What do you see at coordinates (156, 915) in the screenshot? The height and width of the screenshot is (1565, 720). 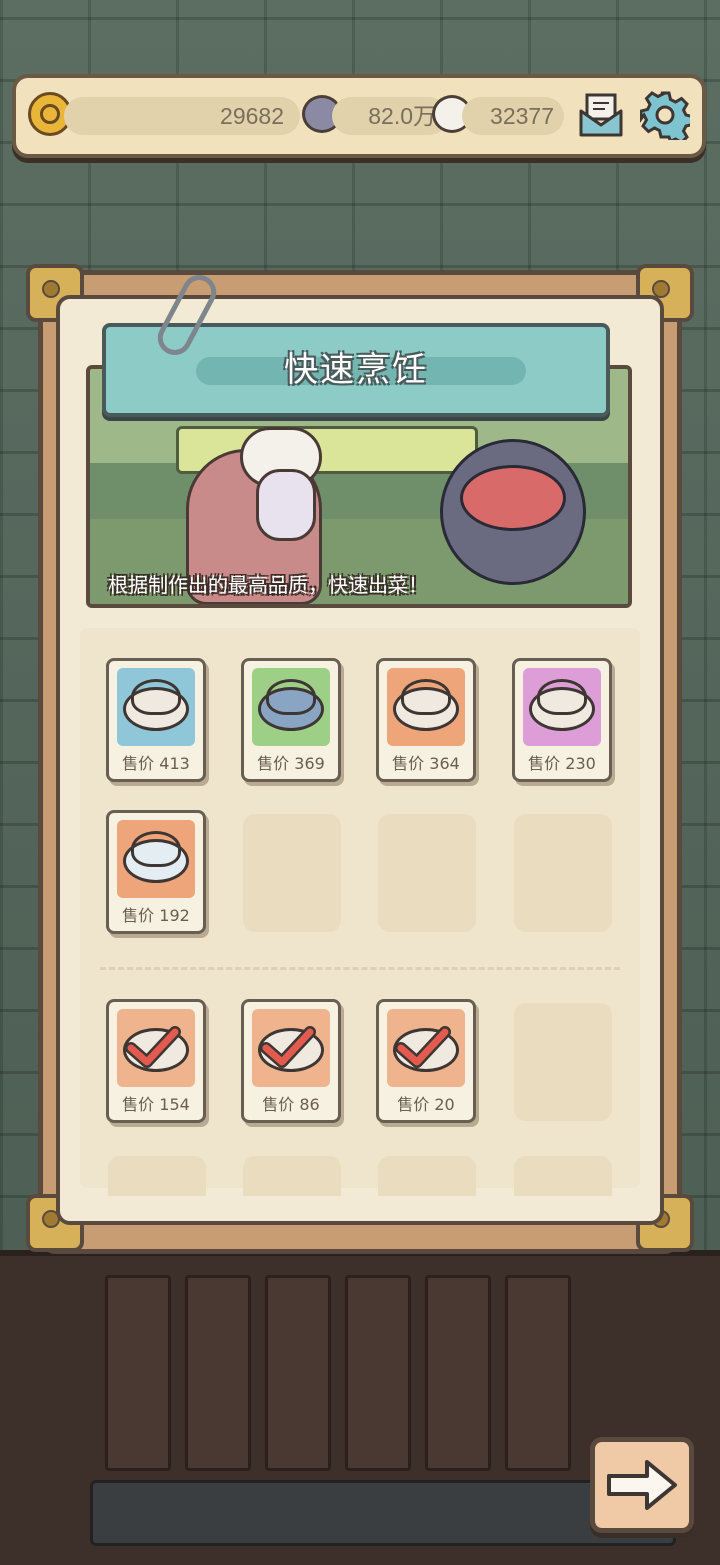 I see `dish-price: 售价 192` at bounding box center [156, 915].